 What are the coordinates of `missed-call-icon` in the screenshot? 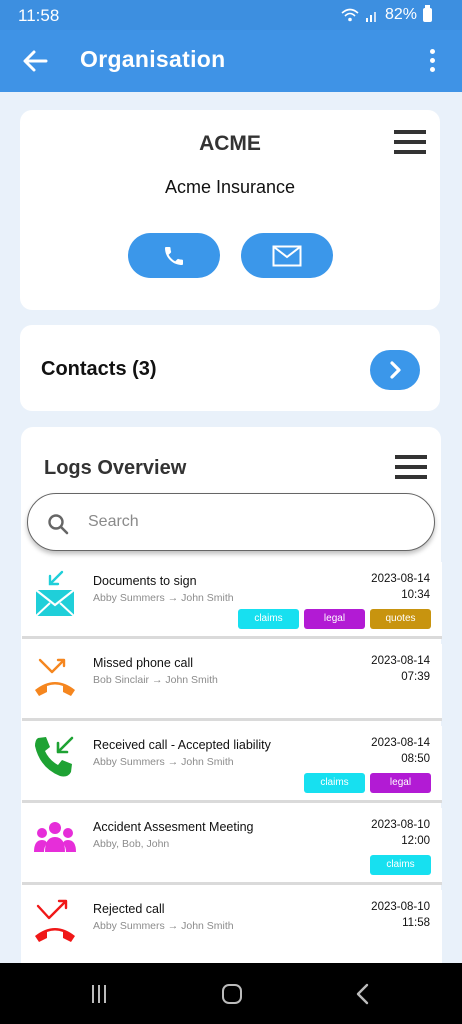 It's located at (55, 677).